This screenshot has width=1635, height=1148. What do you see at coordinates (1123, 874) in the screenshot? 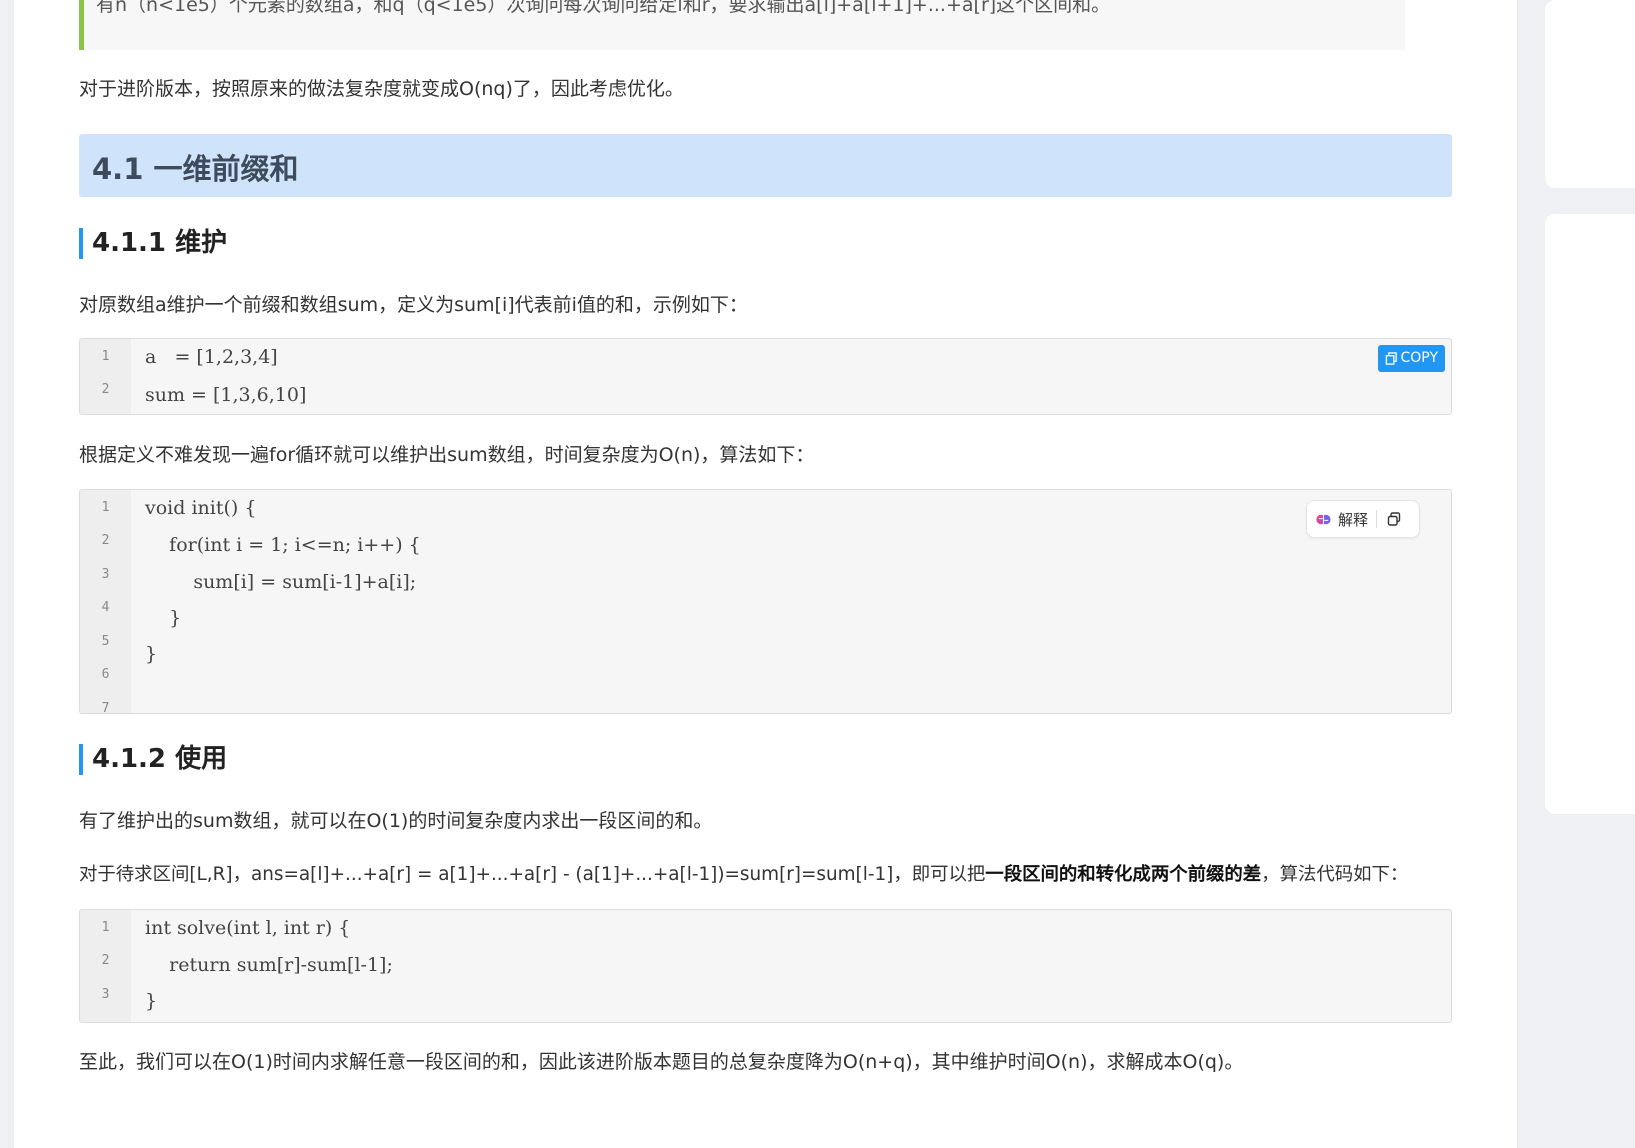
I see `formula-text-bold: 一段区间的和转化成两个前缀的差` at bounding box center [1123, 874].